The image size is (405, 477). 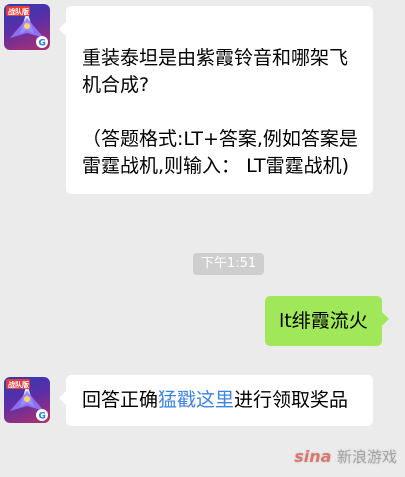 I want to click on bot-message-result: 回答正确猛戳这里进行领取奖品, so click(x=216, y=400).